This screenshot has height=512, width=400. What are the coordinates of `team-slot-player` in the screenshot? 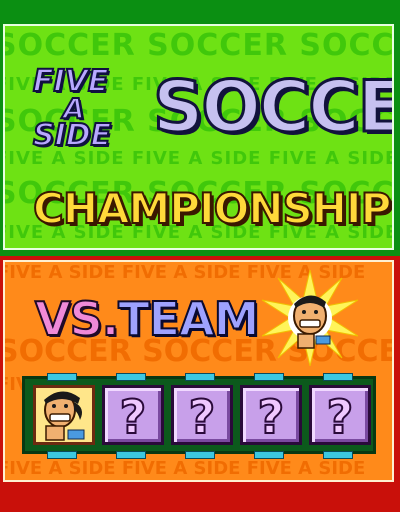 It's located at (64, 415).